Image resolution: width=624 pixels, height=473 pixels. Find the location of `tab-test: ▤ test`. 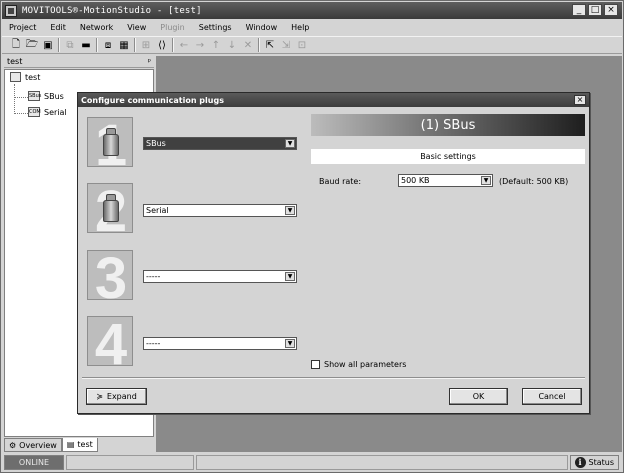

tab-test: ▤ test is located at coordinates (79, 445).